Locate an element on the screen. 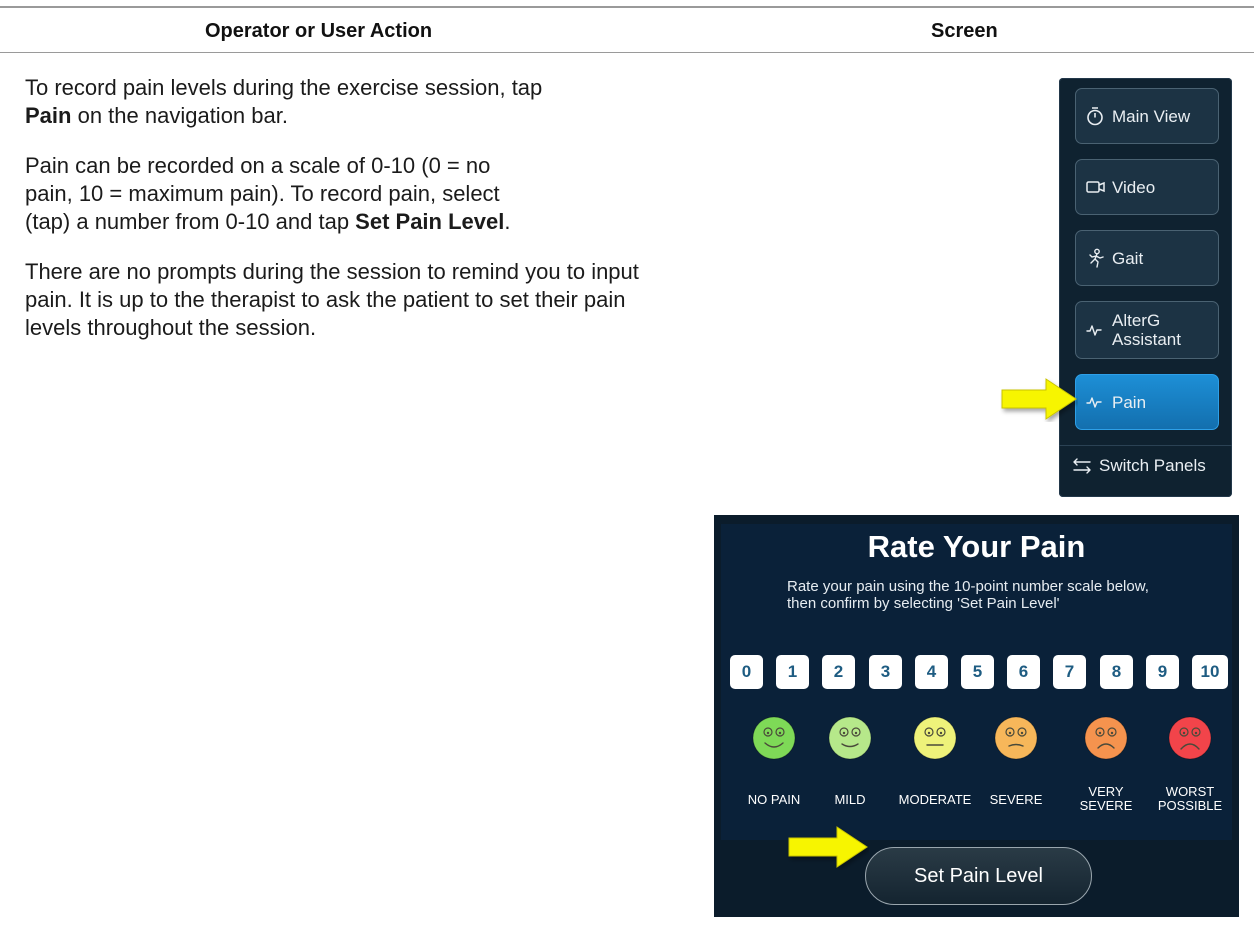 Image resolution: width=1254 pixels, height=930 pixels. nav-alterg-label-line1: AlterG is located at coordinates (1136, 320).